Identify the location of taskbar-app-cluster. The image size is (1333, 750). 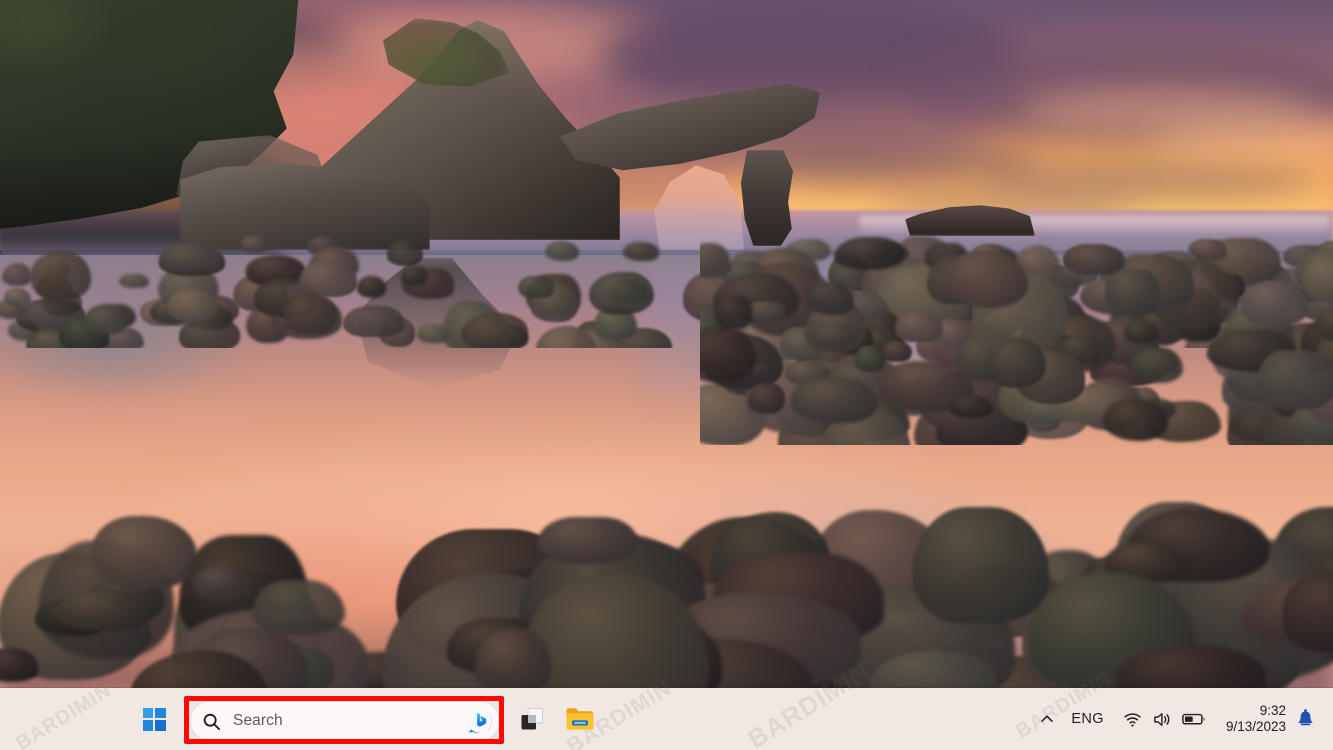
(556, 719).